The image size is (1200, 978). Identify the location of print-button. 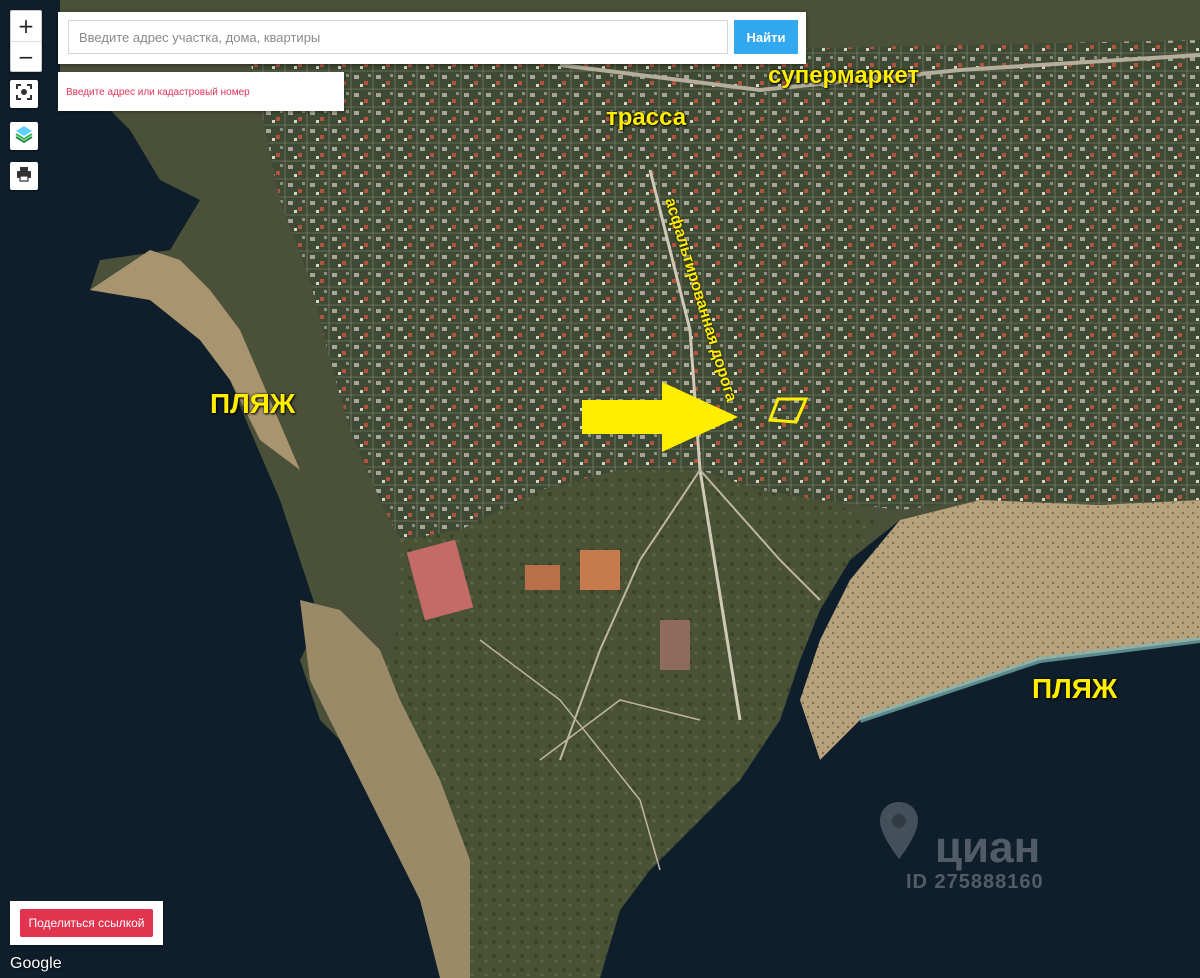
(24, 176).